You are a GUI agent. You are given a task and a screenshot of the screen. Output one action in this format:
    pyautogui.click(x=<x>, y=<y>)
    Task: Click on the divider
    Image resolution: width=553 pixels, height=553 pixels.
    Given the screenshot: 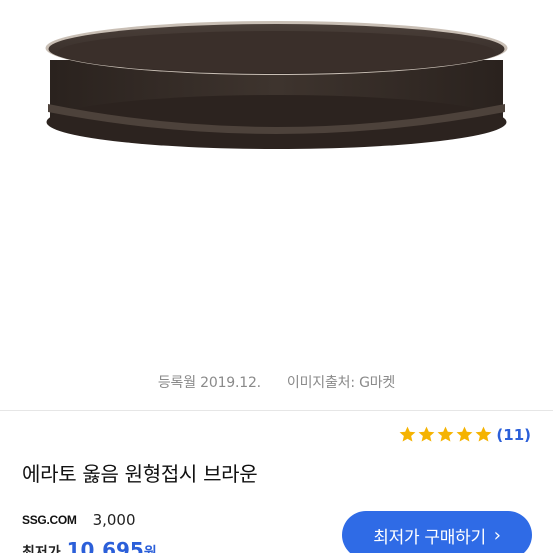 What is the action you would take?
    pyautogui.click(x=276, y=410)
    